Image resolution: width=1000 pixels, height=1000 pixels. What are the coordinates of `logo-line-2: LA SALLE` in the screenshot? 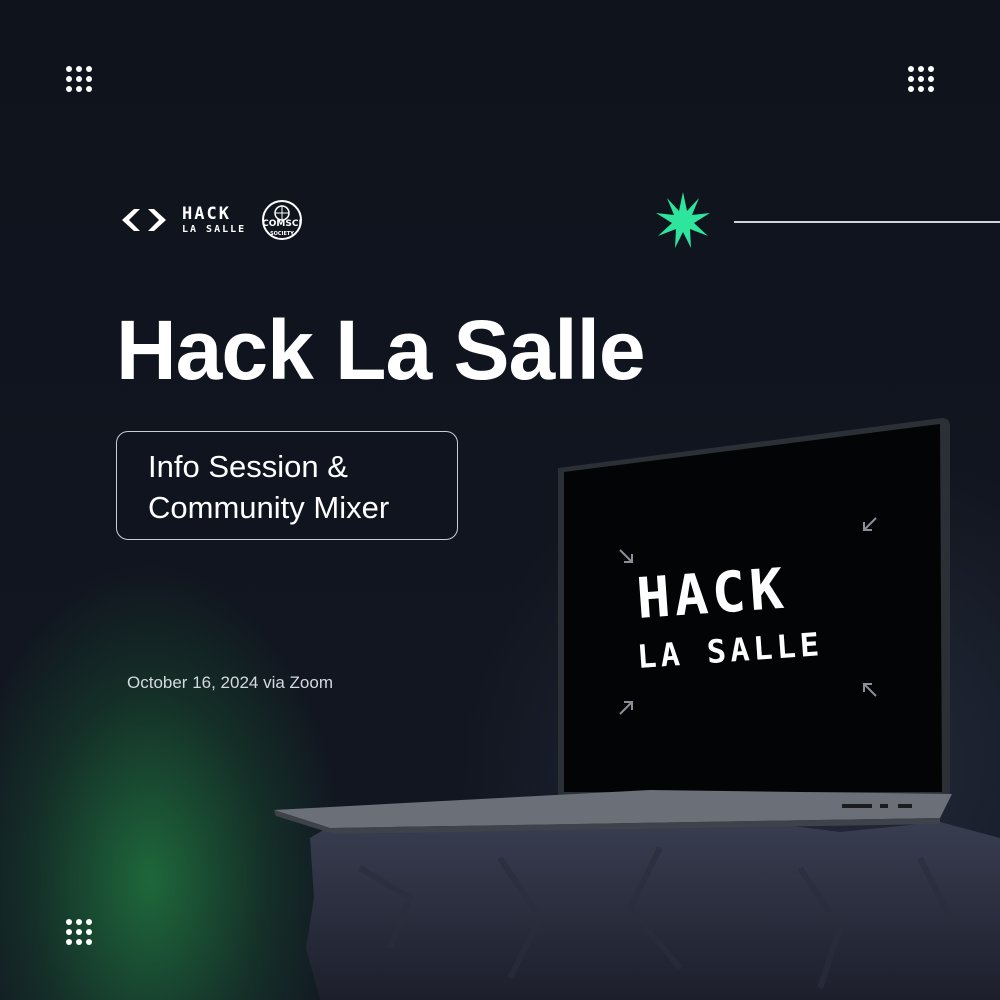 It's located at (214, 229).